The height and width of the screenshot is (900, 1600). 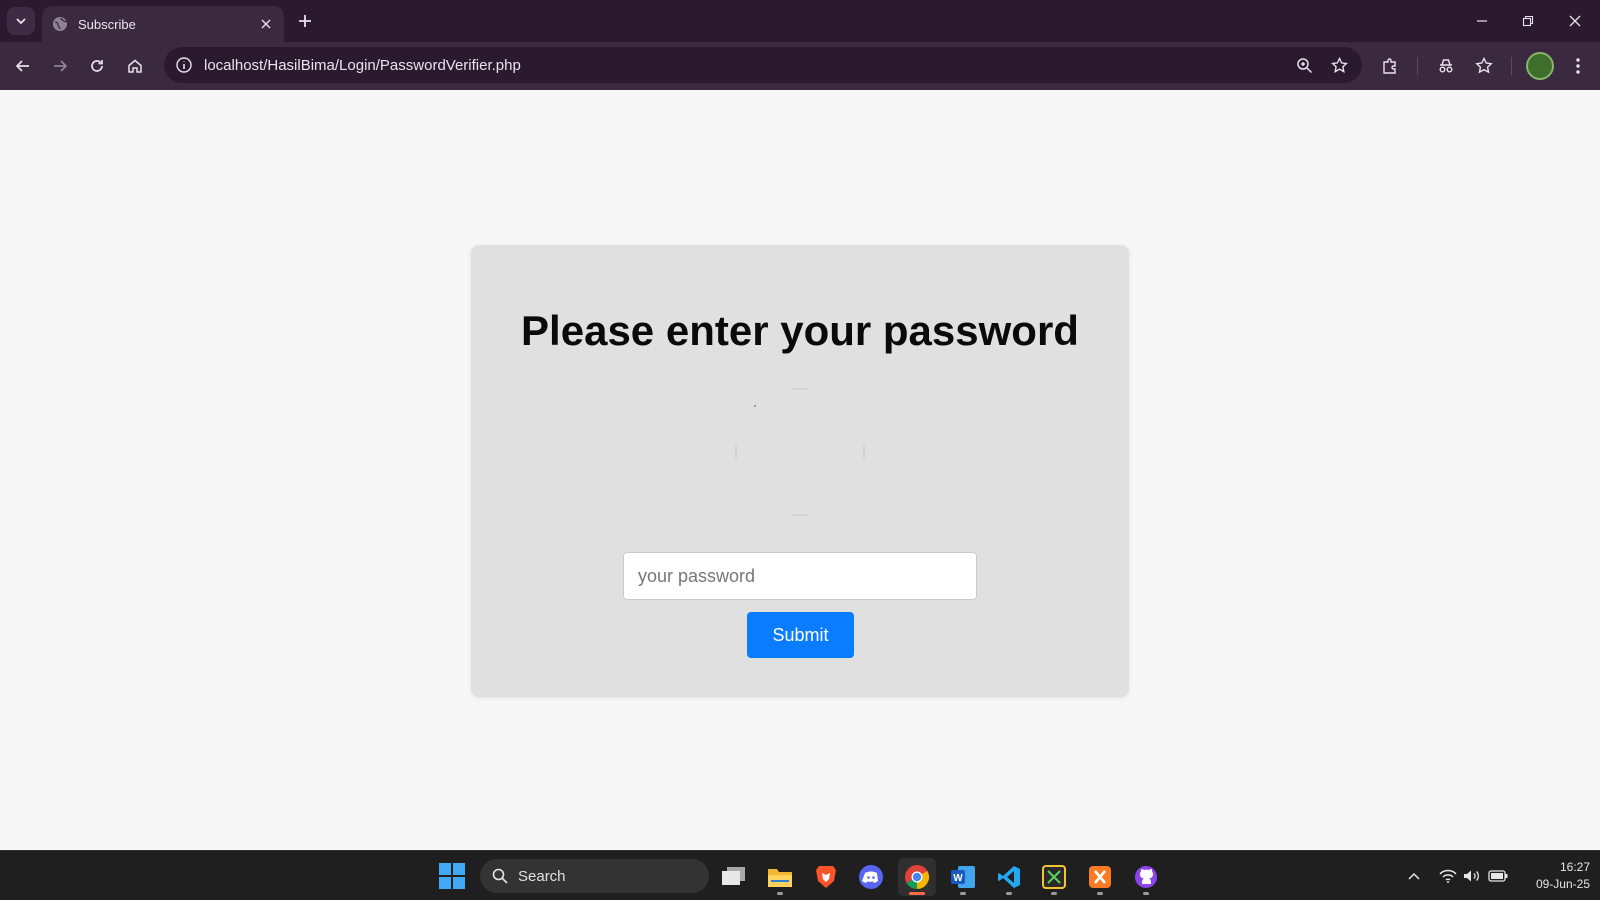 I want to click on puzzle-icon, so click(x=1389, y=66).